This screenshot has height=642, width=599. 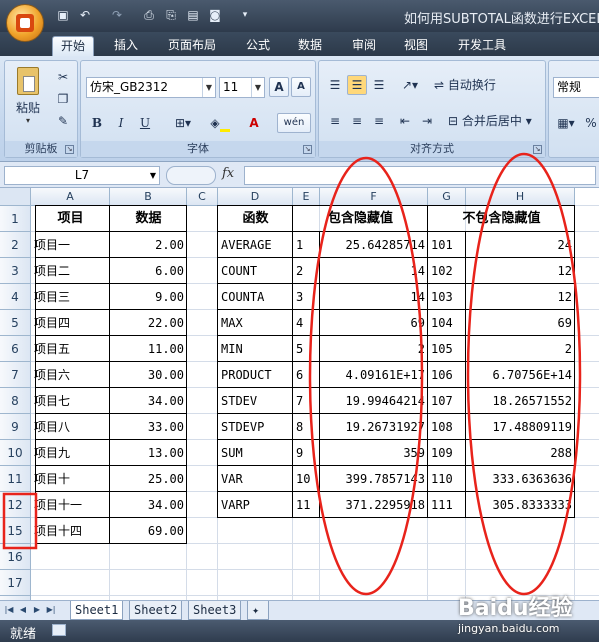 I want to click on merge-center-button: ⊟ 合并后居中 ▾, so click(x=495, y=121).